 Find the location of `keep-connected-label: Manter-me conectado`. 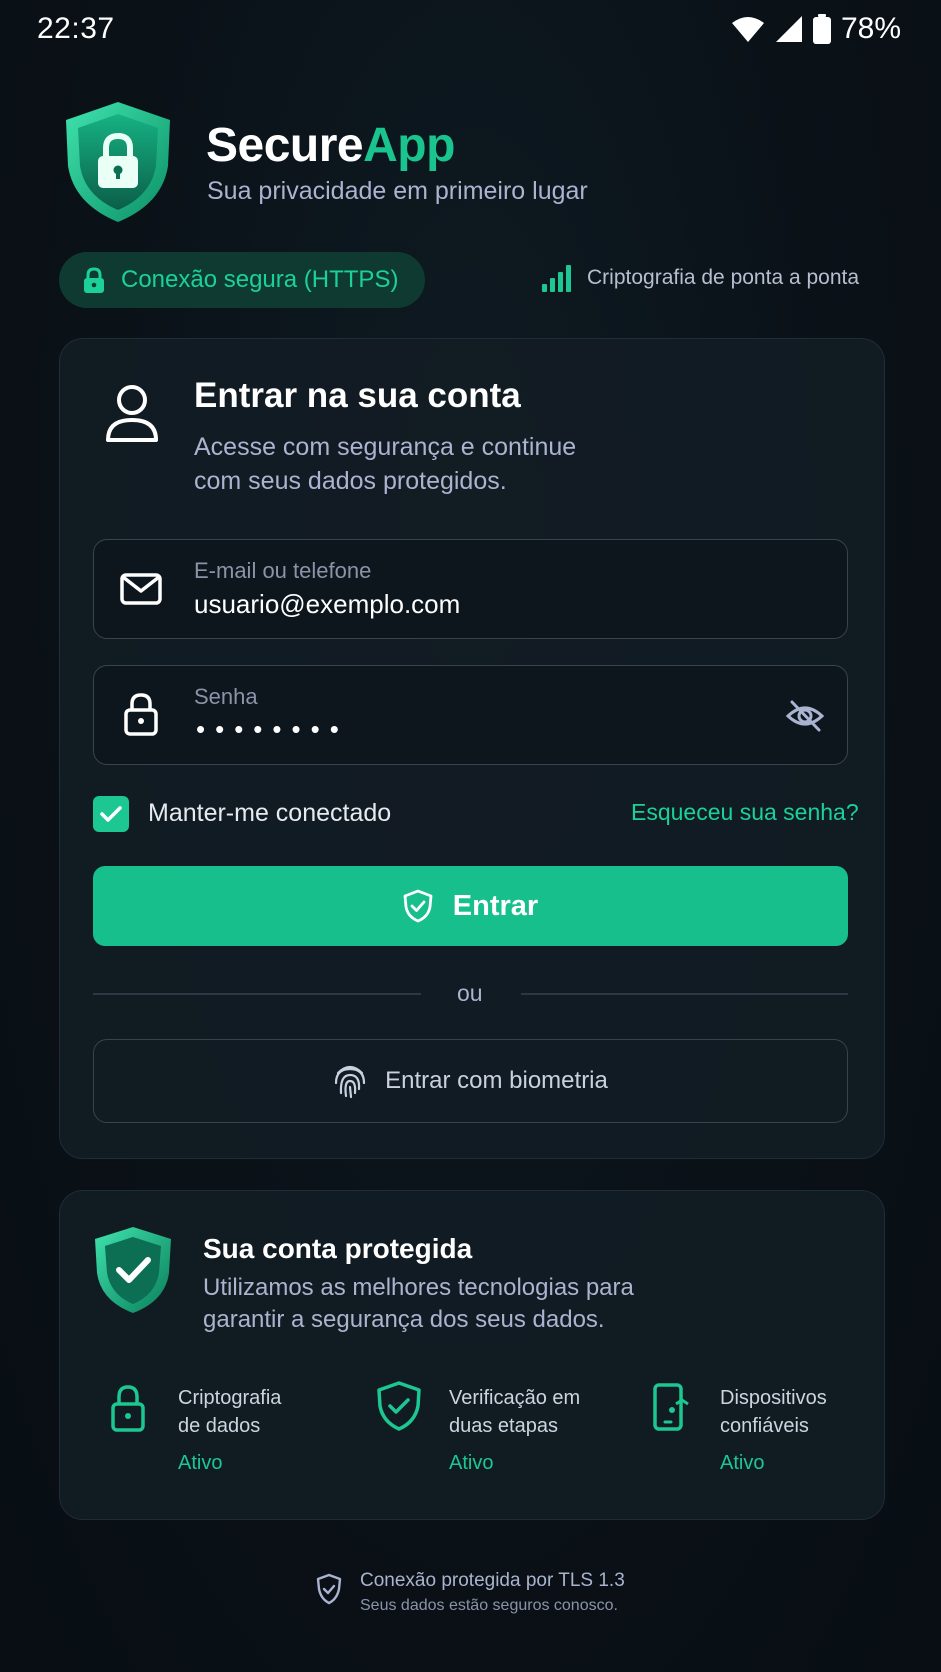

keep-connected-label: Manter-me conectado is located at coordinates (269, 813).